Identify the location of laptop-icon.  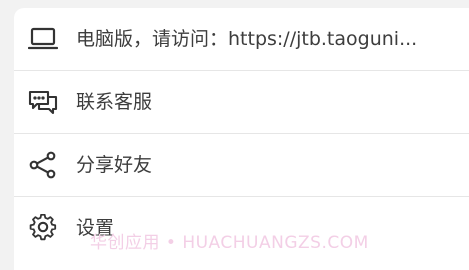
(43, 39).